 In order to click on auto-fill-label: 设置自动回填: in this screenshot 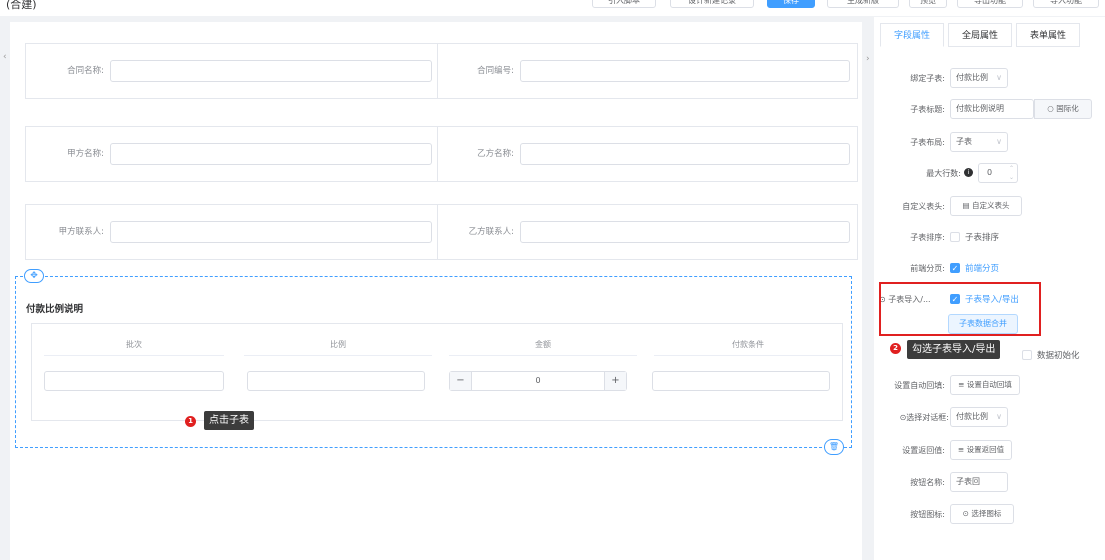, I will do `click(919, 385)`.